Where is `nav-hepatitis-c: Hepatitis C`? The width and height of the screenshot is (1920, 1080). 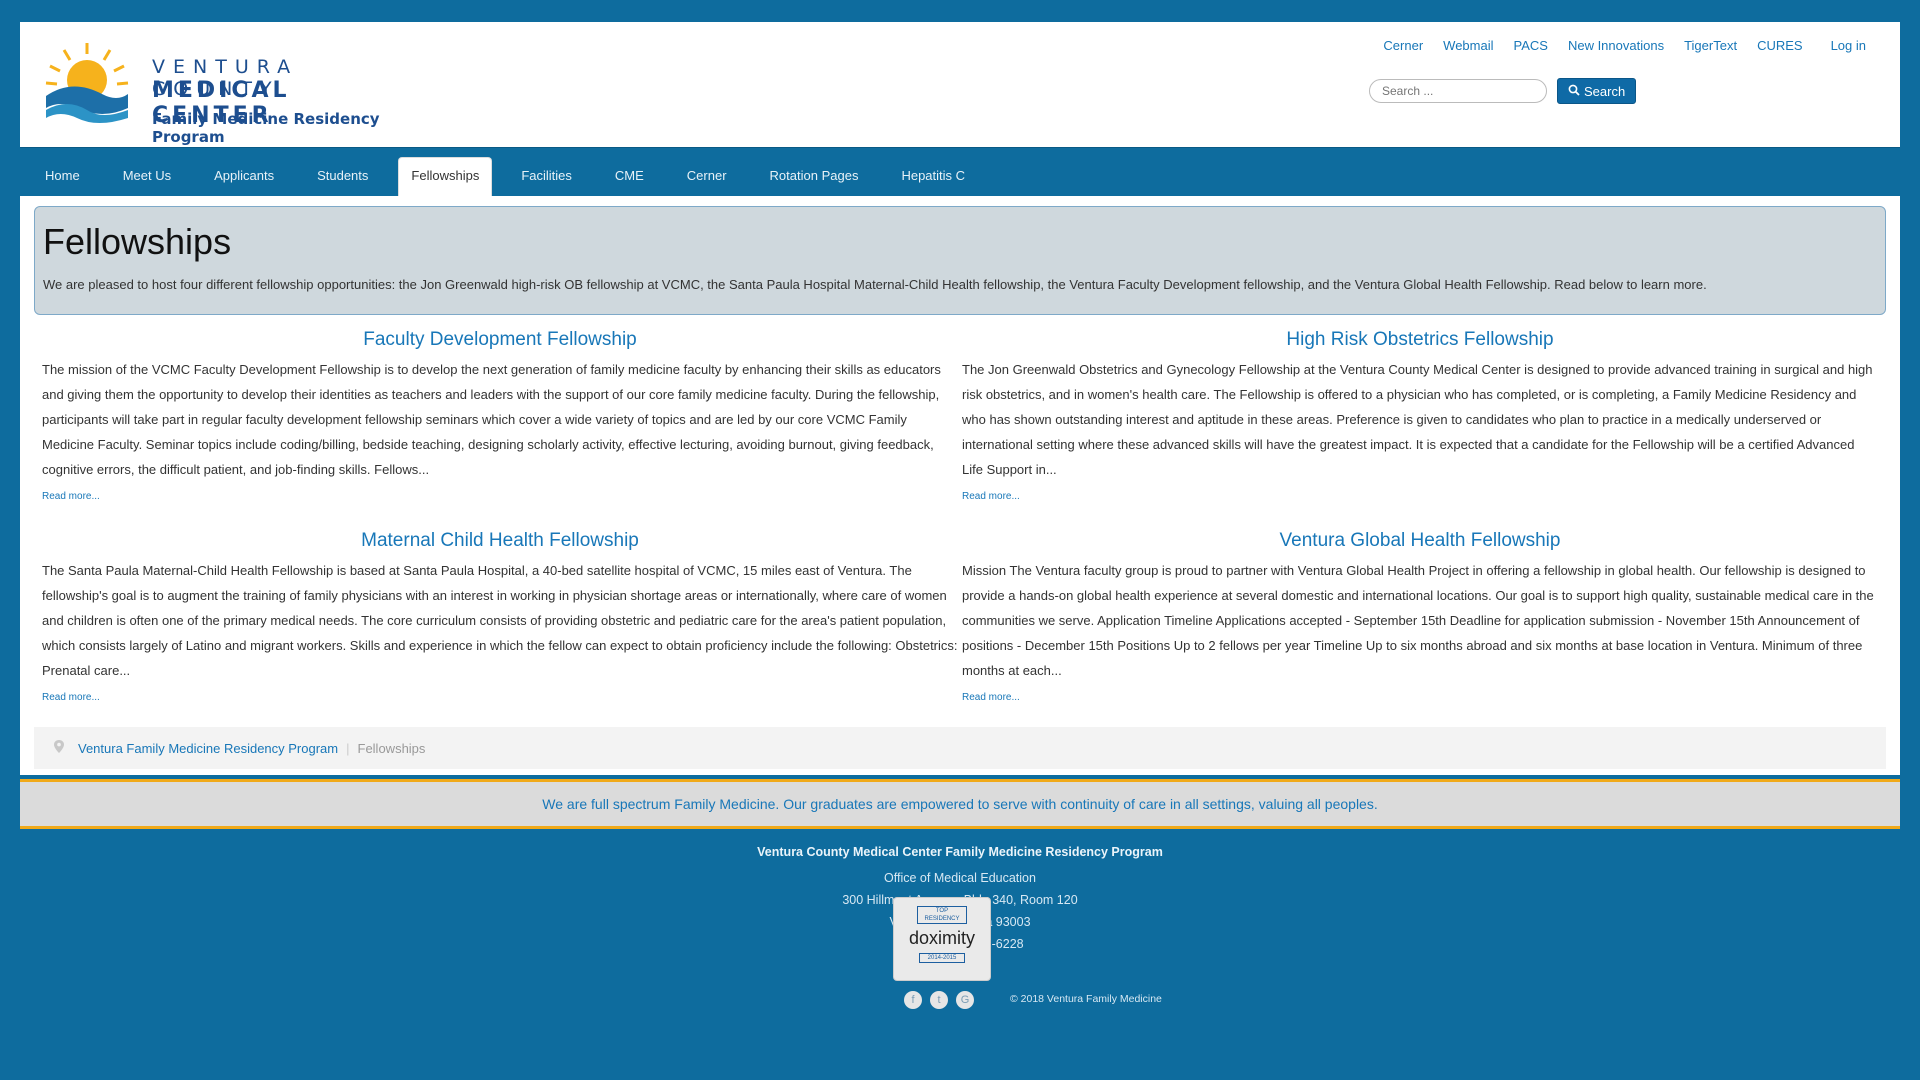 nav-hepatitis-c: Hepatitis C is located at coordinates (933, 176).